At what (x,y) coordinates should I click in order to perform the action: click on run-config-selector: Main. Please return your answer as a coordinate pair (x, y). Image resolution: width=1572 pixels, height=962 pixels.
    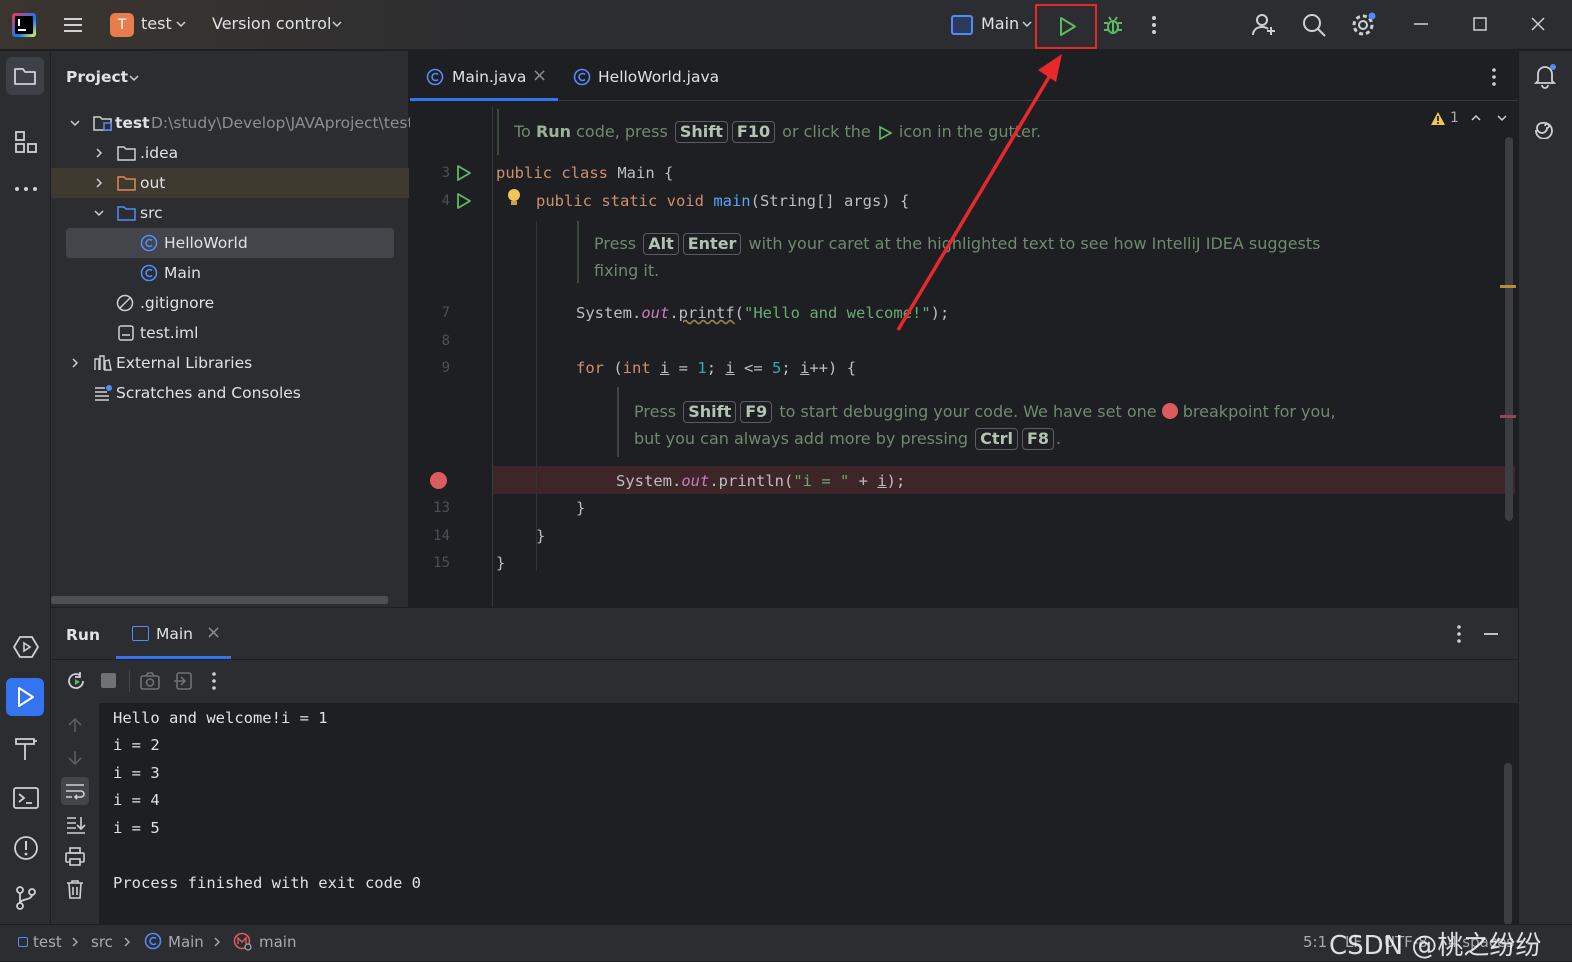
    Looking at the image, I should click on (1000, 23).